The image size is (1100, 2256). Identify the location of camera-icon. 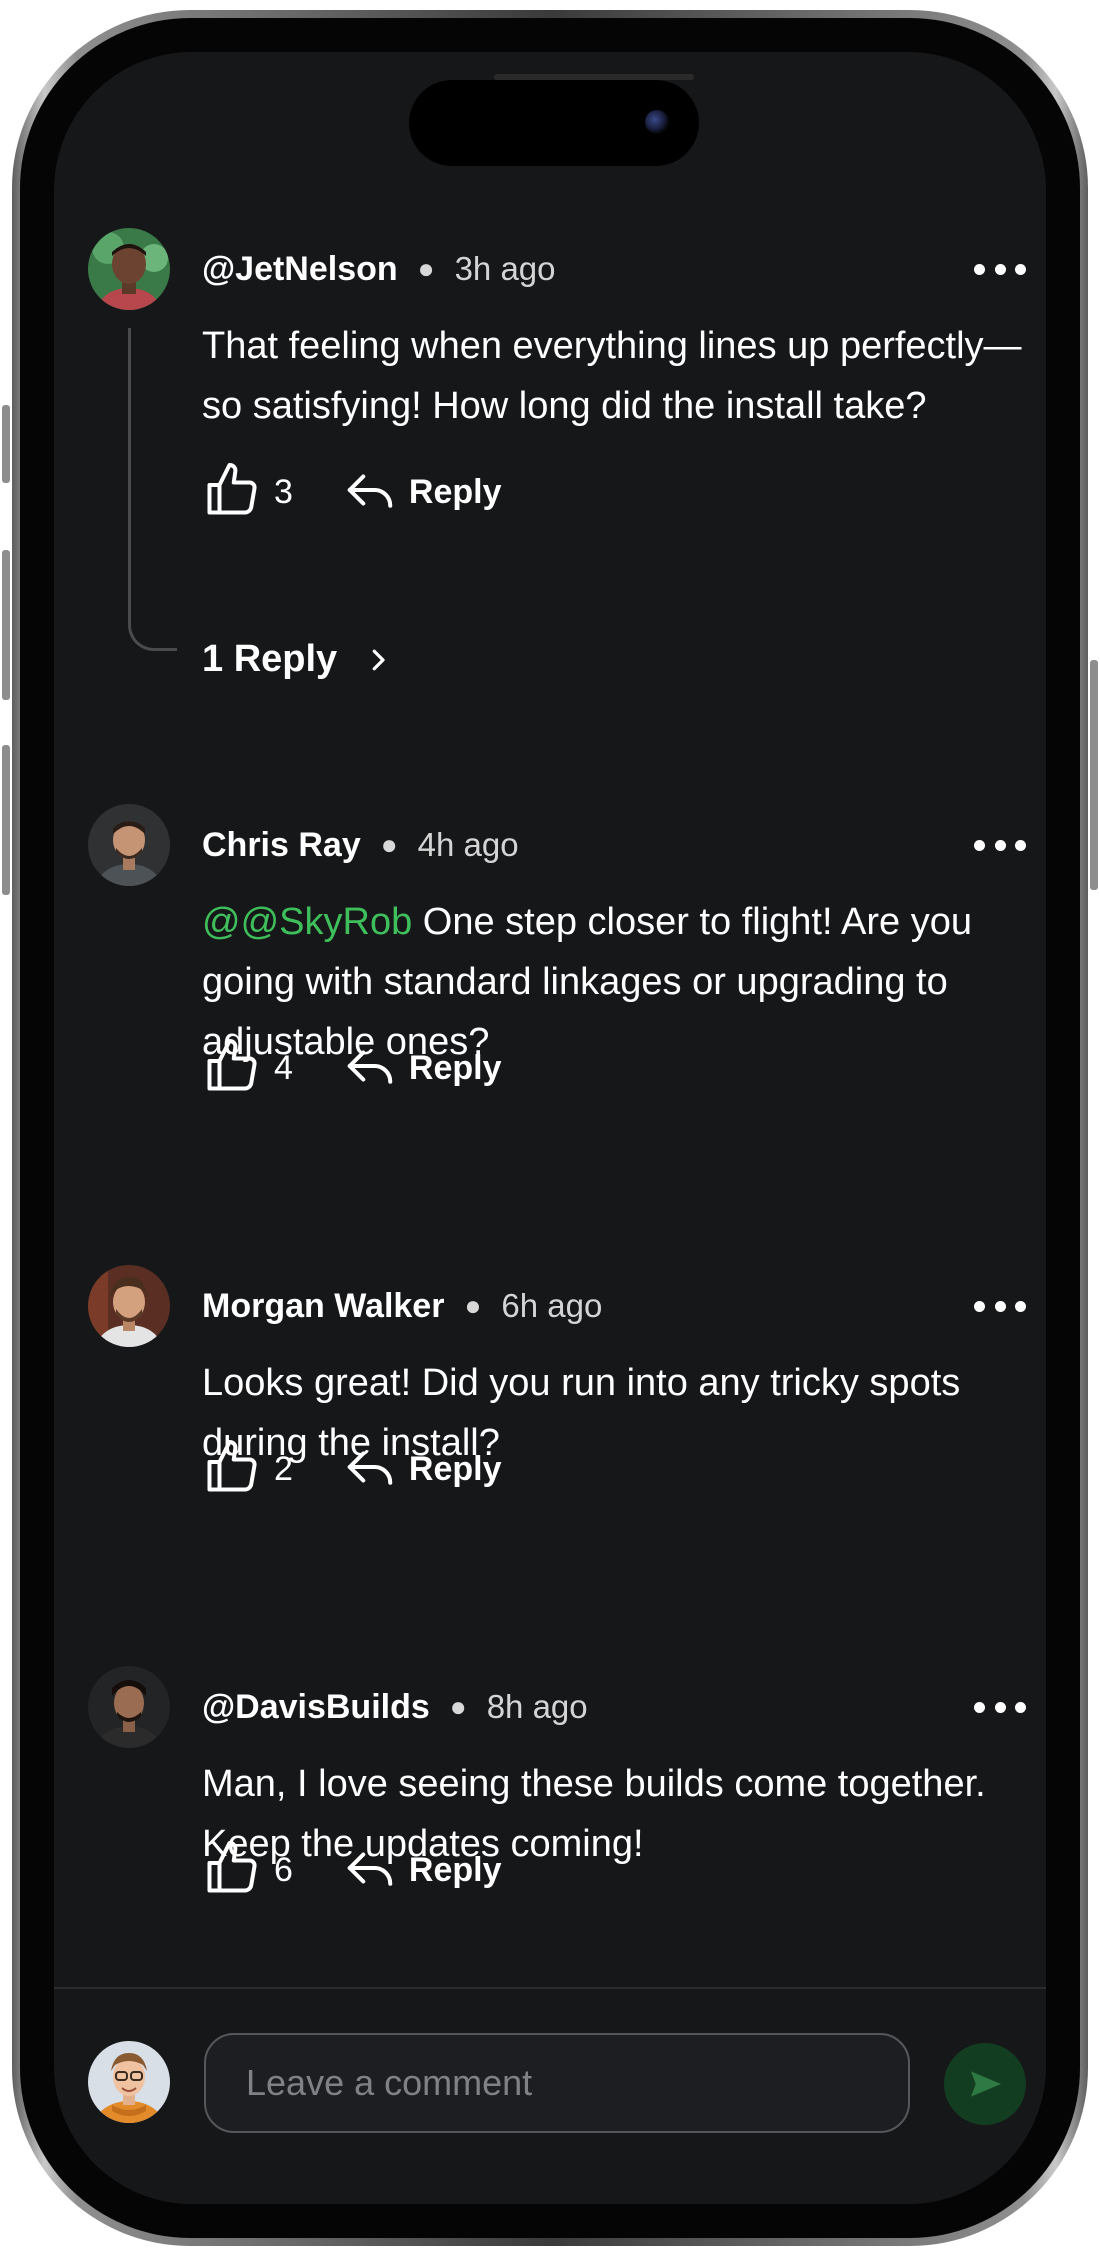
(657, 122).